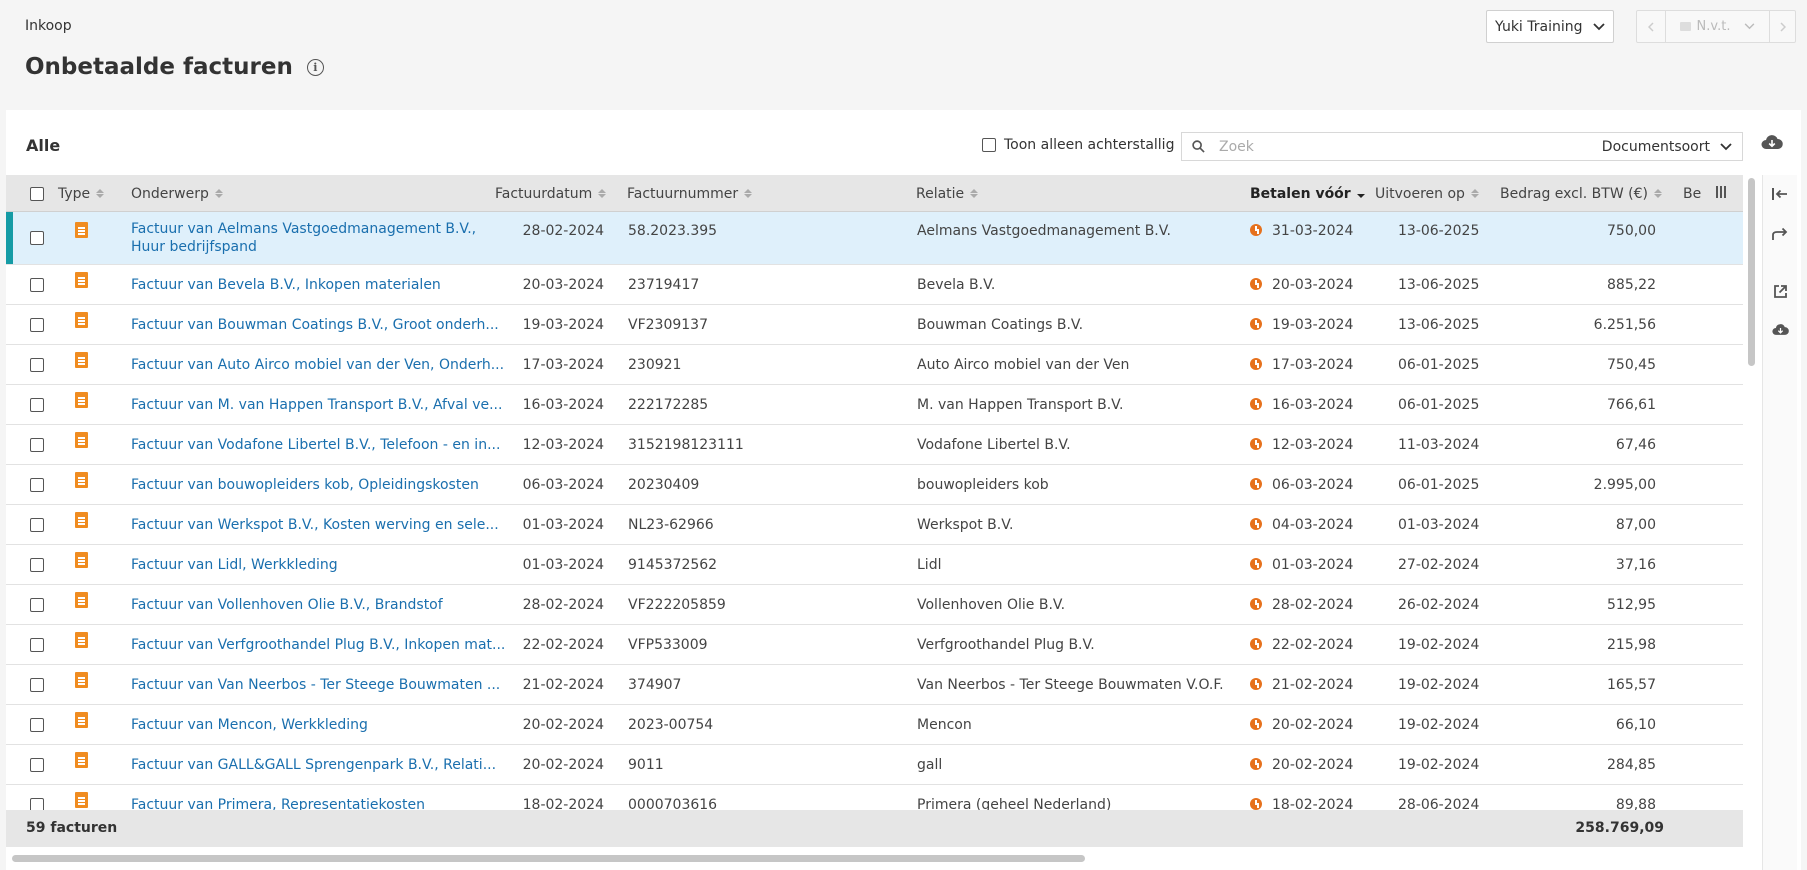 The height and width of the screenshot is (870, 1807). What do you see at coordinates (249, 725) in the screenshot?
I see `row-subject-link: Factuur van Mencon, Werkkleding` at bounding box center [249, 725].